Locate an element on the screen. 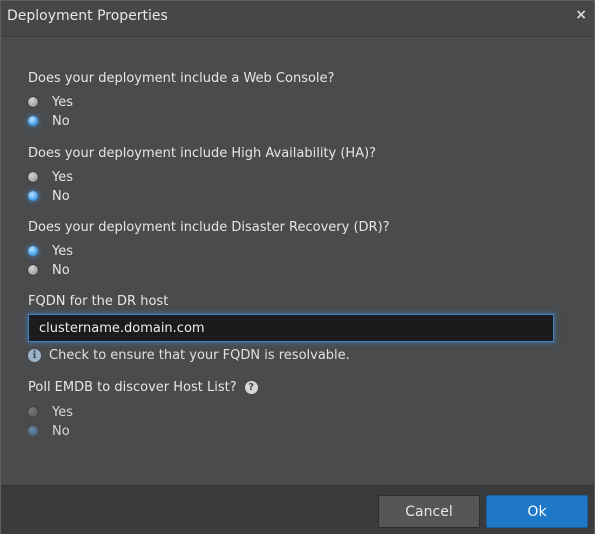 The image size is (595, 534). help-icon: ? is located at coordinates (251, 387).